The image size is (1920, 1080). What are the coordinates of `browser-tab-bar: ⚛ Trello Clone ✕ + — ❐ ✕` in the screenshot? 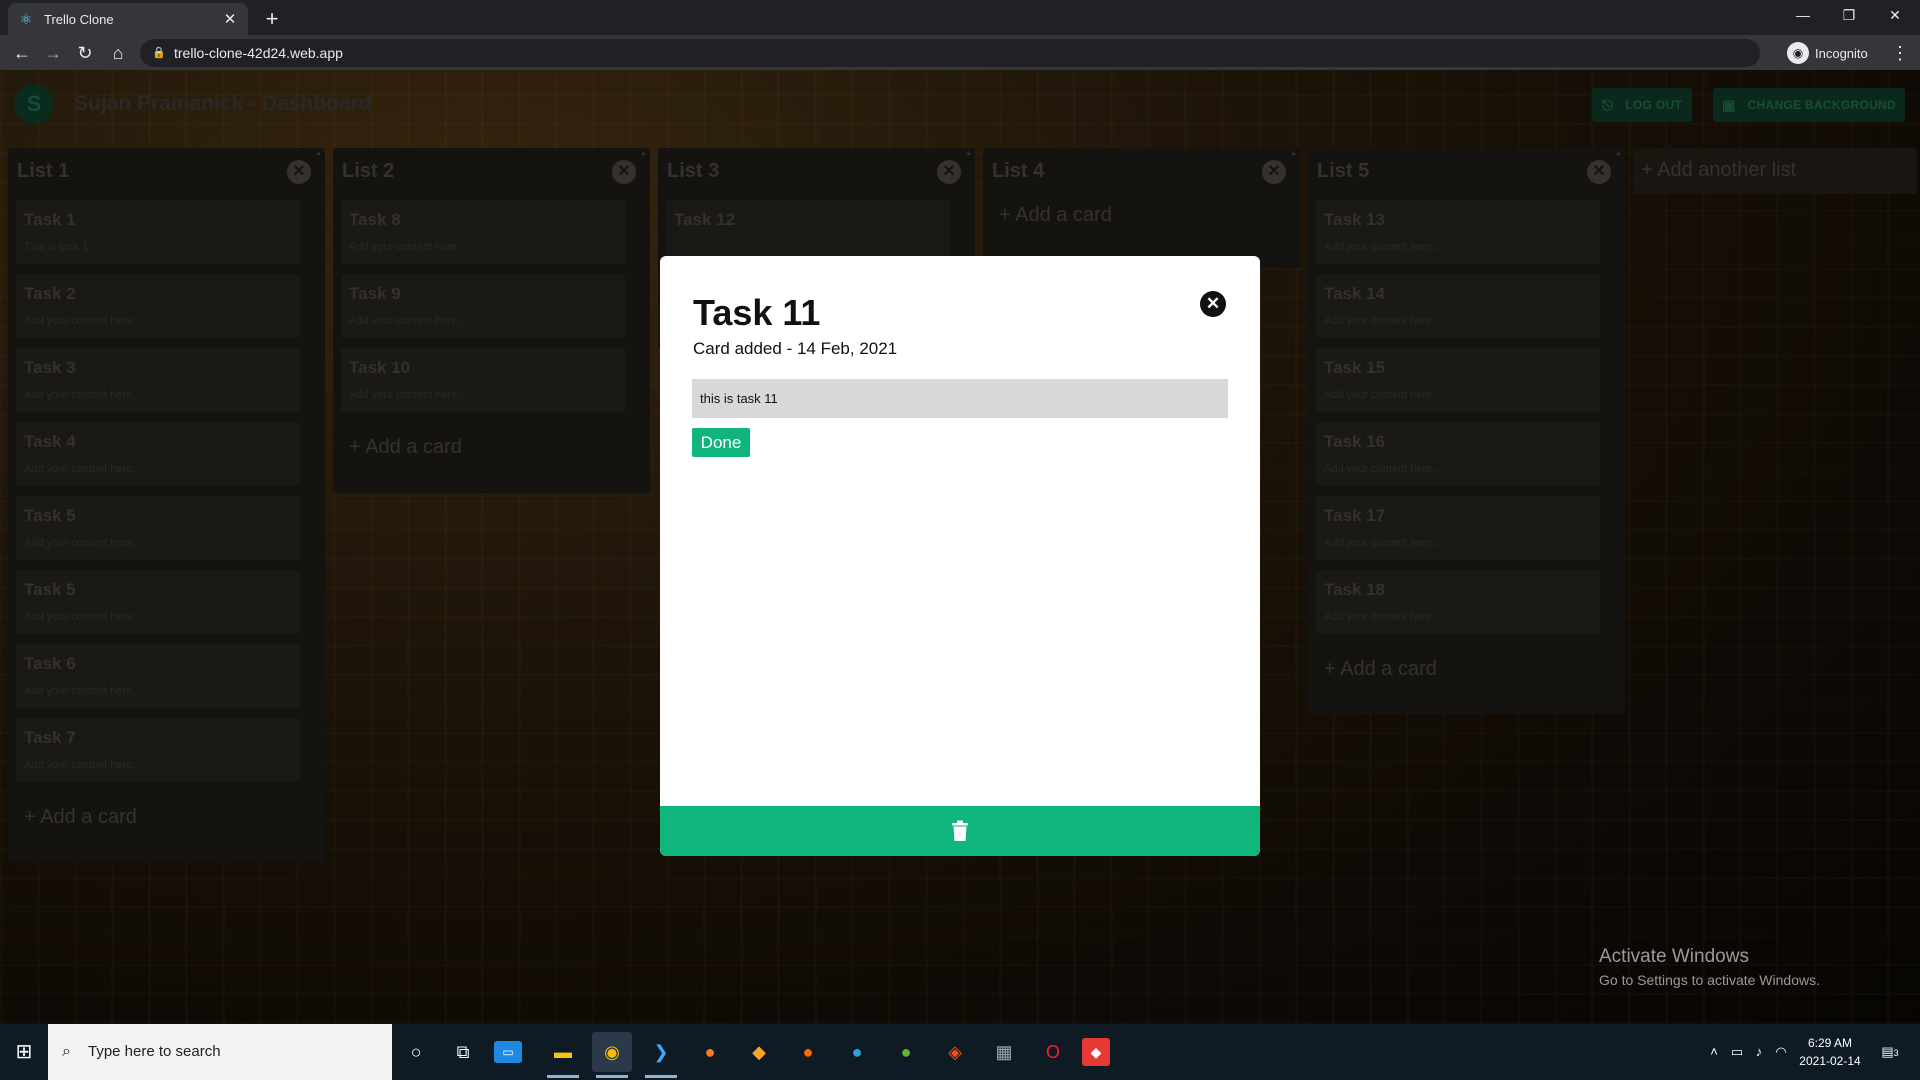 It's located at (960, 17).